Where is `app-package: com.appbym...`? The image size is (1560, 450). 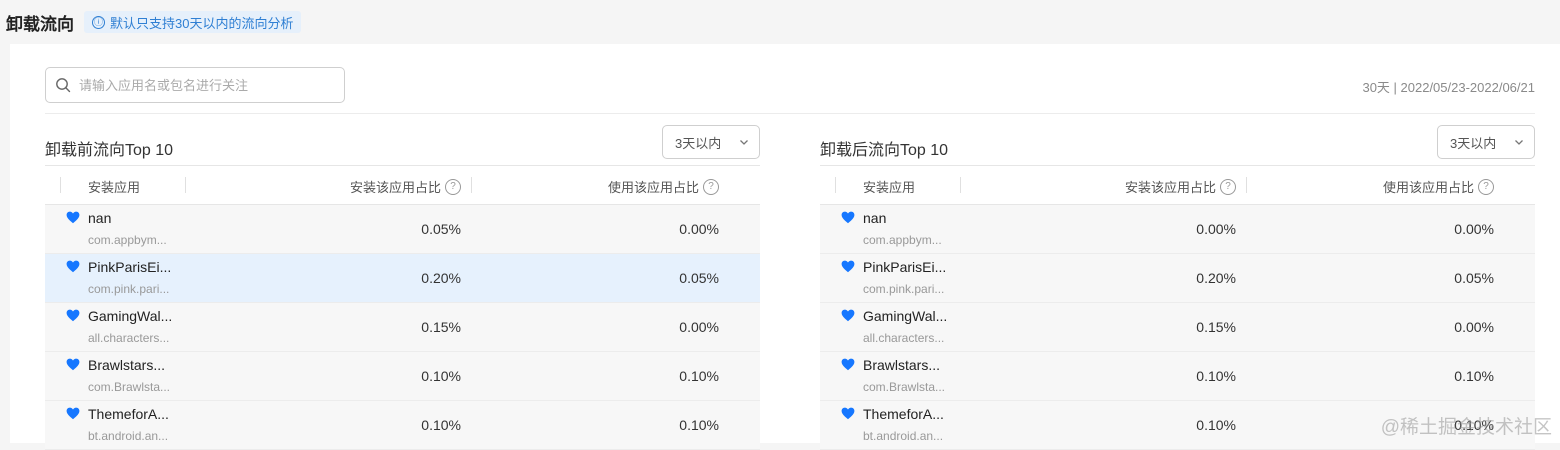
app-package: com.appbym... is located at coordinates (127, 240).